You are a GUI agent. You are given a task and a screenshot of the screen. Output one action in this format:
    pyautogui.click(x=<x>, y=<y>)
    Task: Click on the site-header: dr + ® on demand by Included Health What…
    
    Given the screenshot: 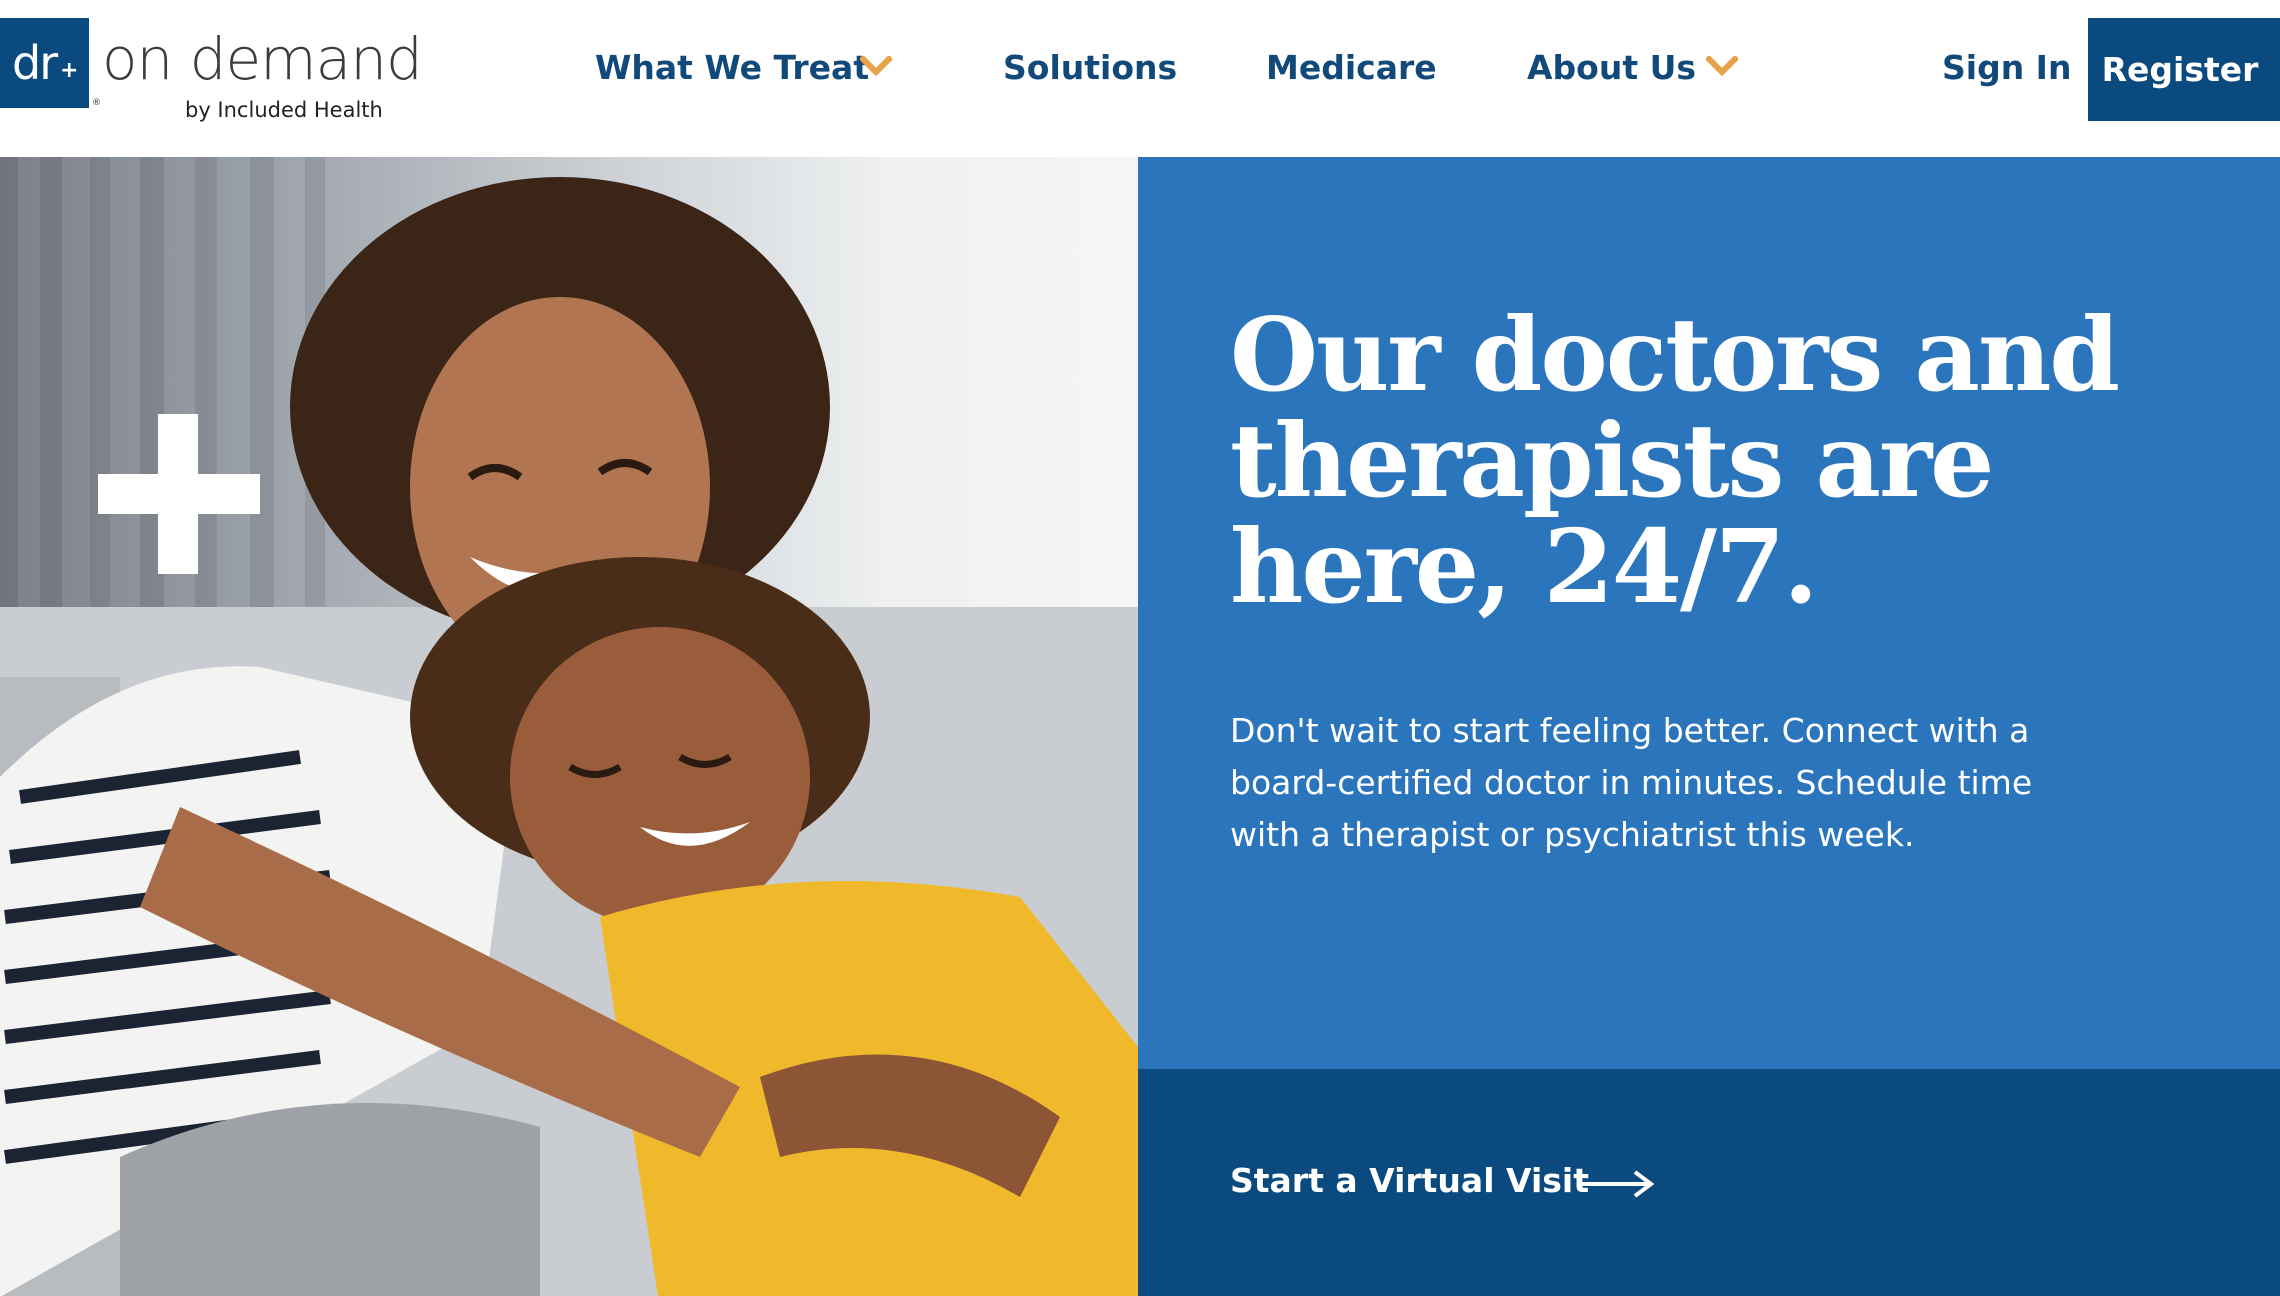 What is the action you would take?
    pyautogui.click(x=1140, y=78)
    